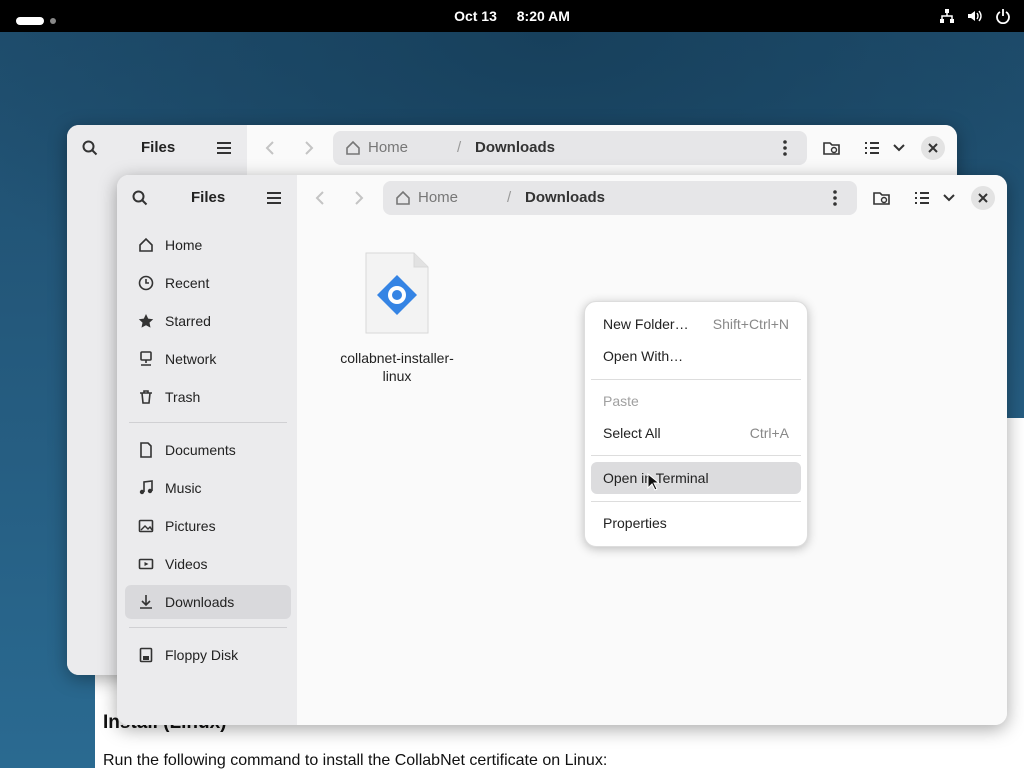 Image resolution: width=1024 pixels, height=770 pixels. Describe the element at coordinates (146, 321) in the screenshot. I see `star-icon` at that location.